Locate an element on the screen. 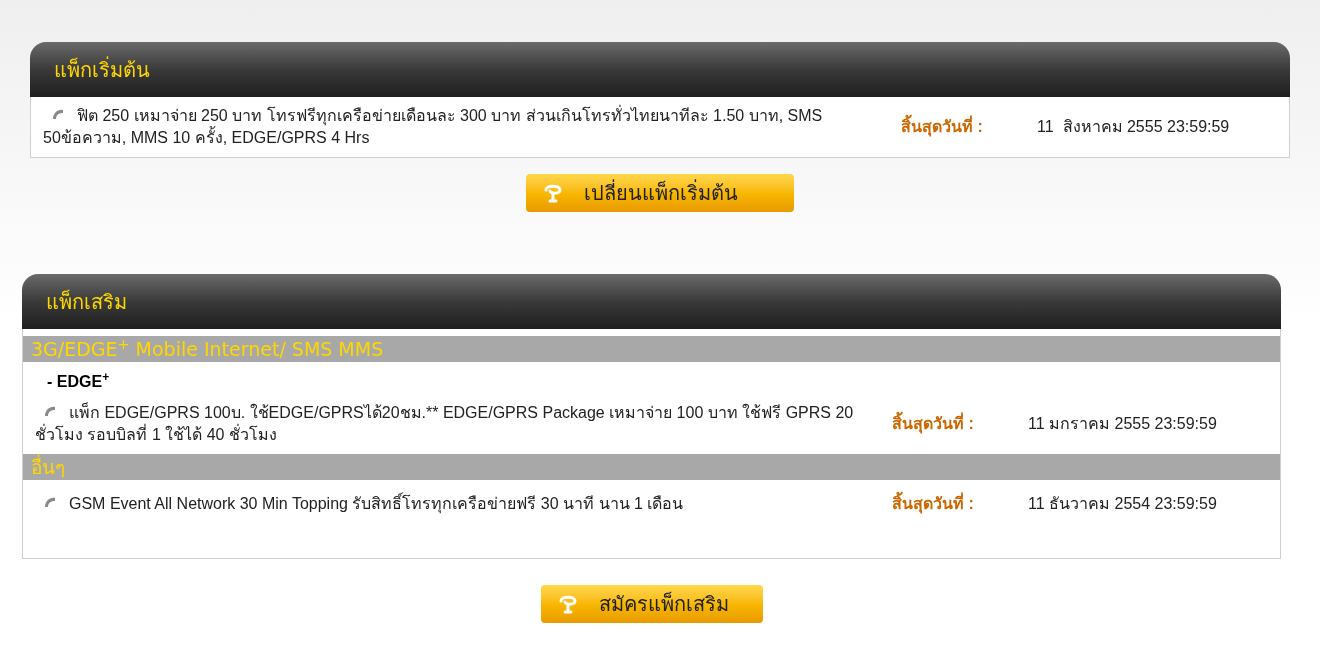  package-description: ฟิต 250 เหมาจ่าย 250 บาท โทรฟรีทุกเครือข่ายเดือนละ 300 บาท ส่วนเกินโทรทั่วไทยนาทีละ 1.50 บาท, SMS 50ข้อความ, MMS 10 ครั้ง, EDGE/GPRS 4 Hrs is located at coordinates (433, 126).